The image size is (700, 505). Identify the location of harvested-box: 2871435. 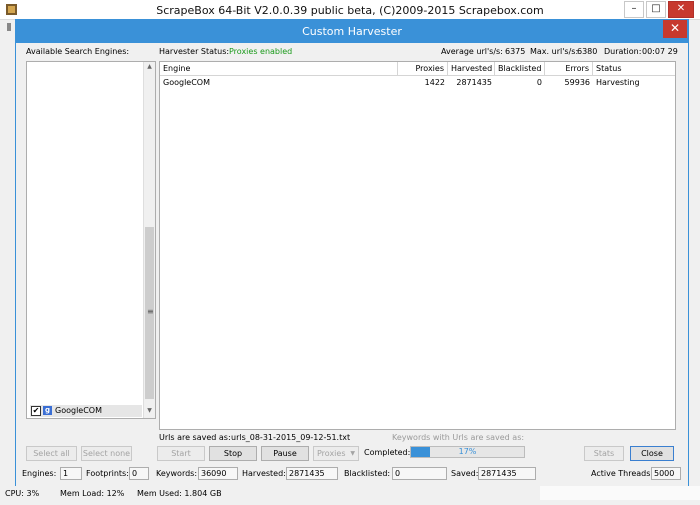
(312, 473).